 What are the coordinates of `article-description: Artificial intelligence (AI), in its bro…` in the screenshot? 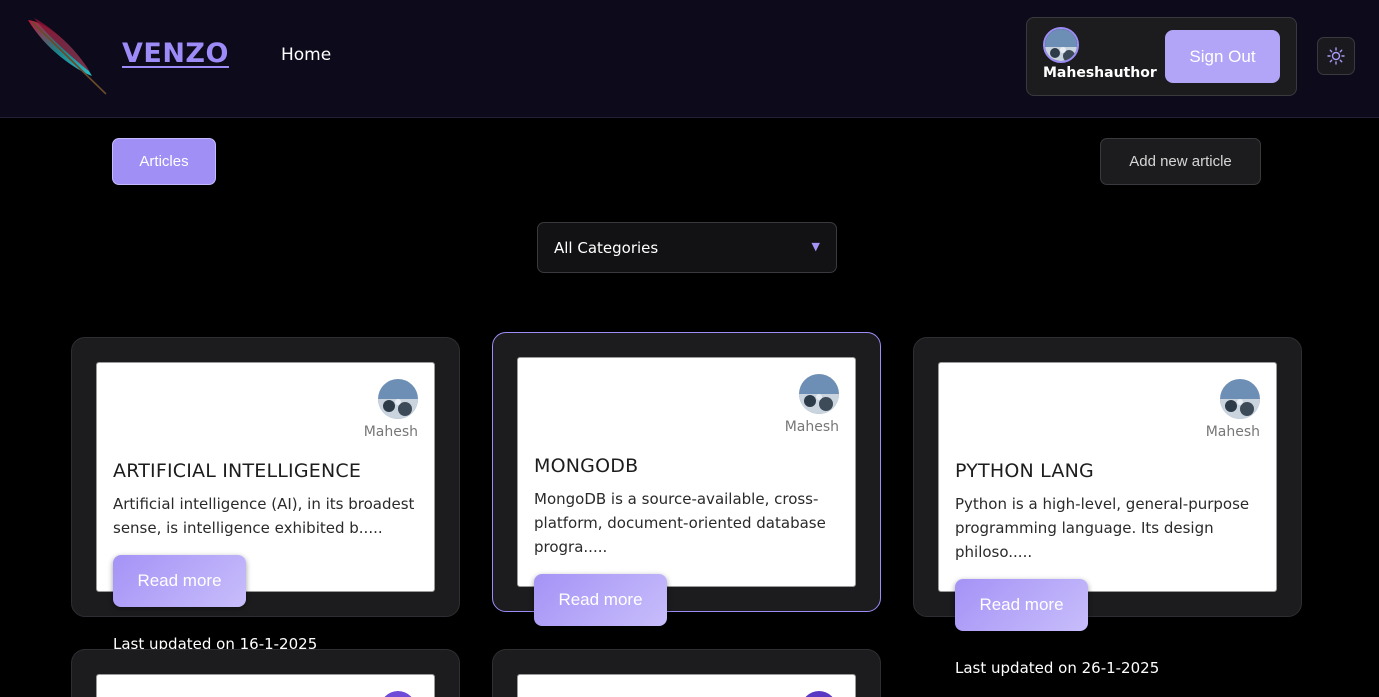 It's located at (264, 516).